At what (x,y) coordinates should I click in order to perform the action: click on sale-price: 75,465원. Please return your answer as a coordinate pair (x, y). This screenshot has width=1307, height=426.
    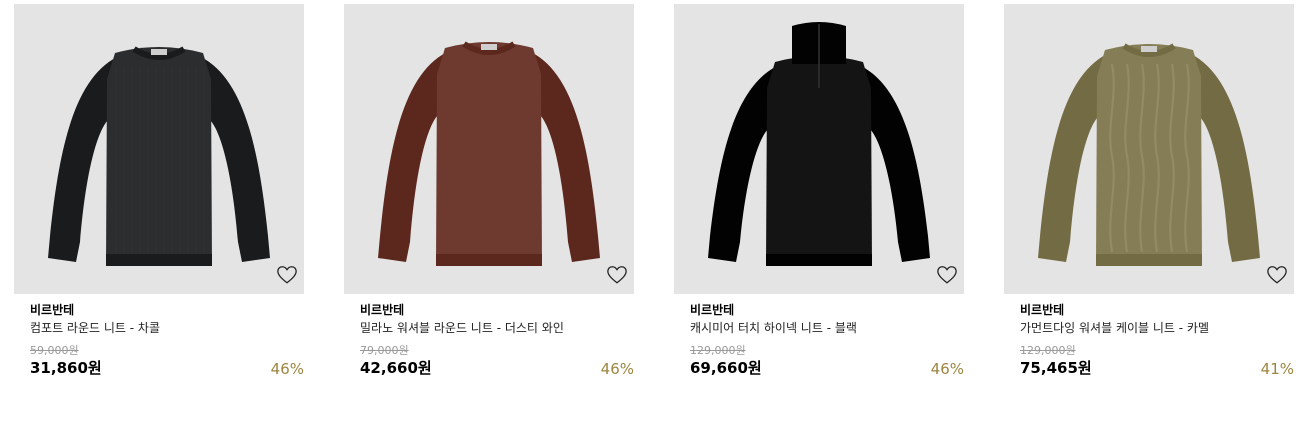
    Looking at the image, I should click on (1056, 368).